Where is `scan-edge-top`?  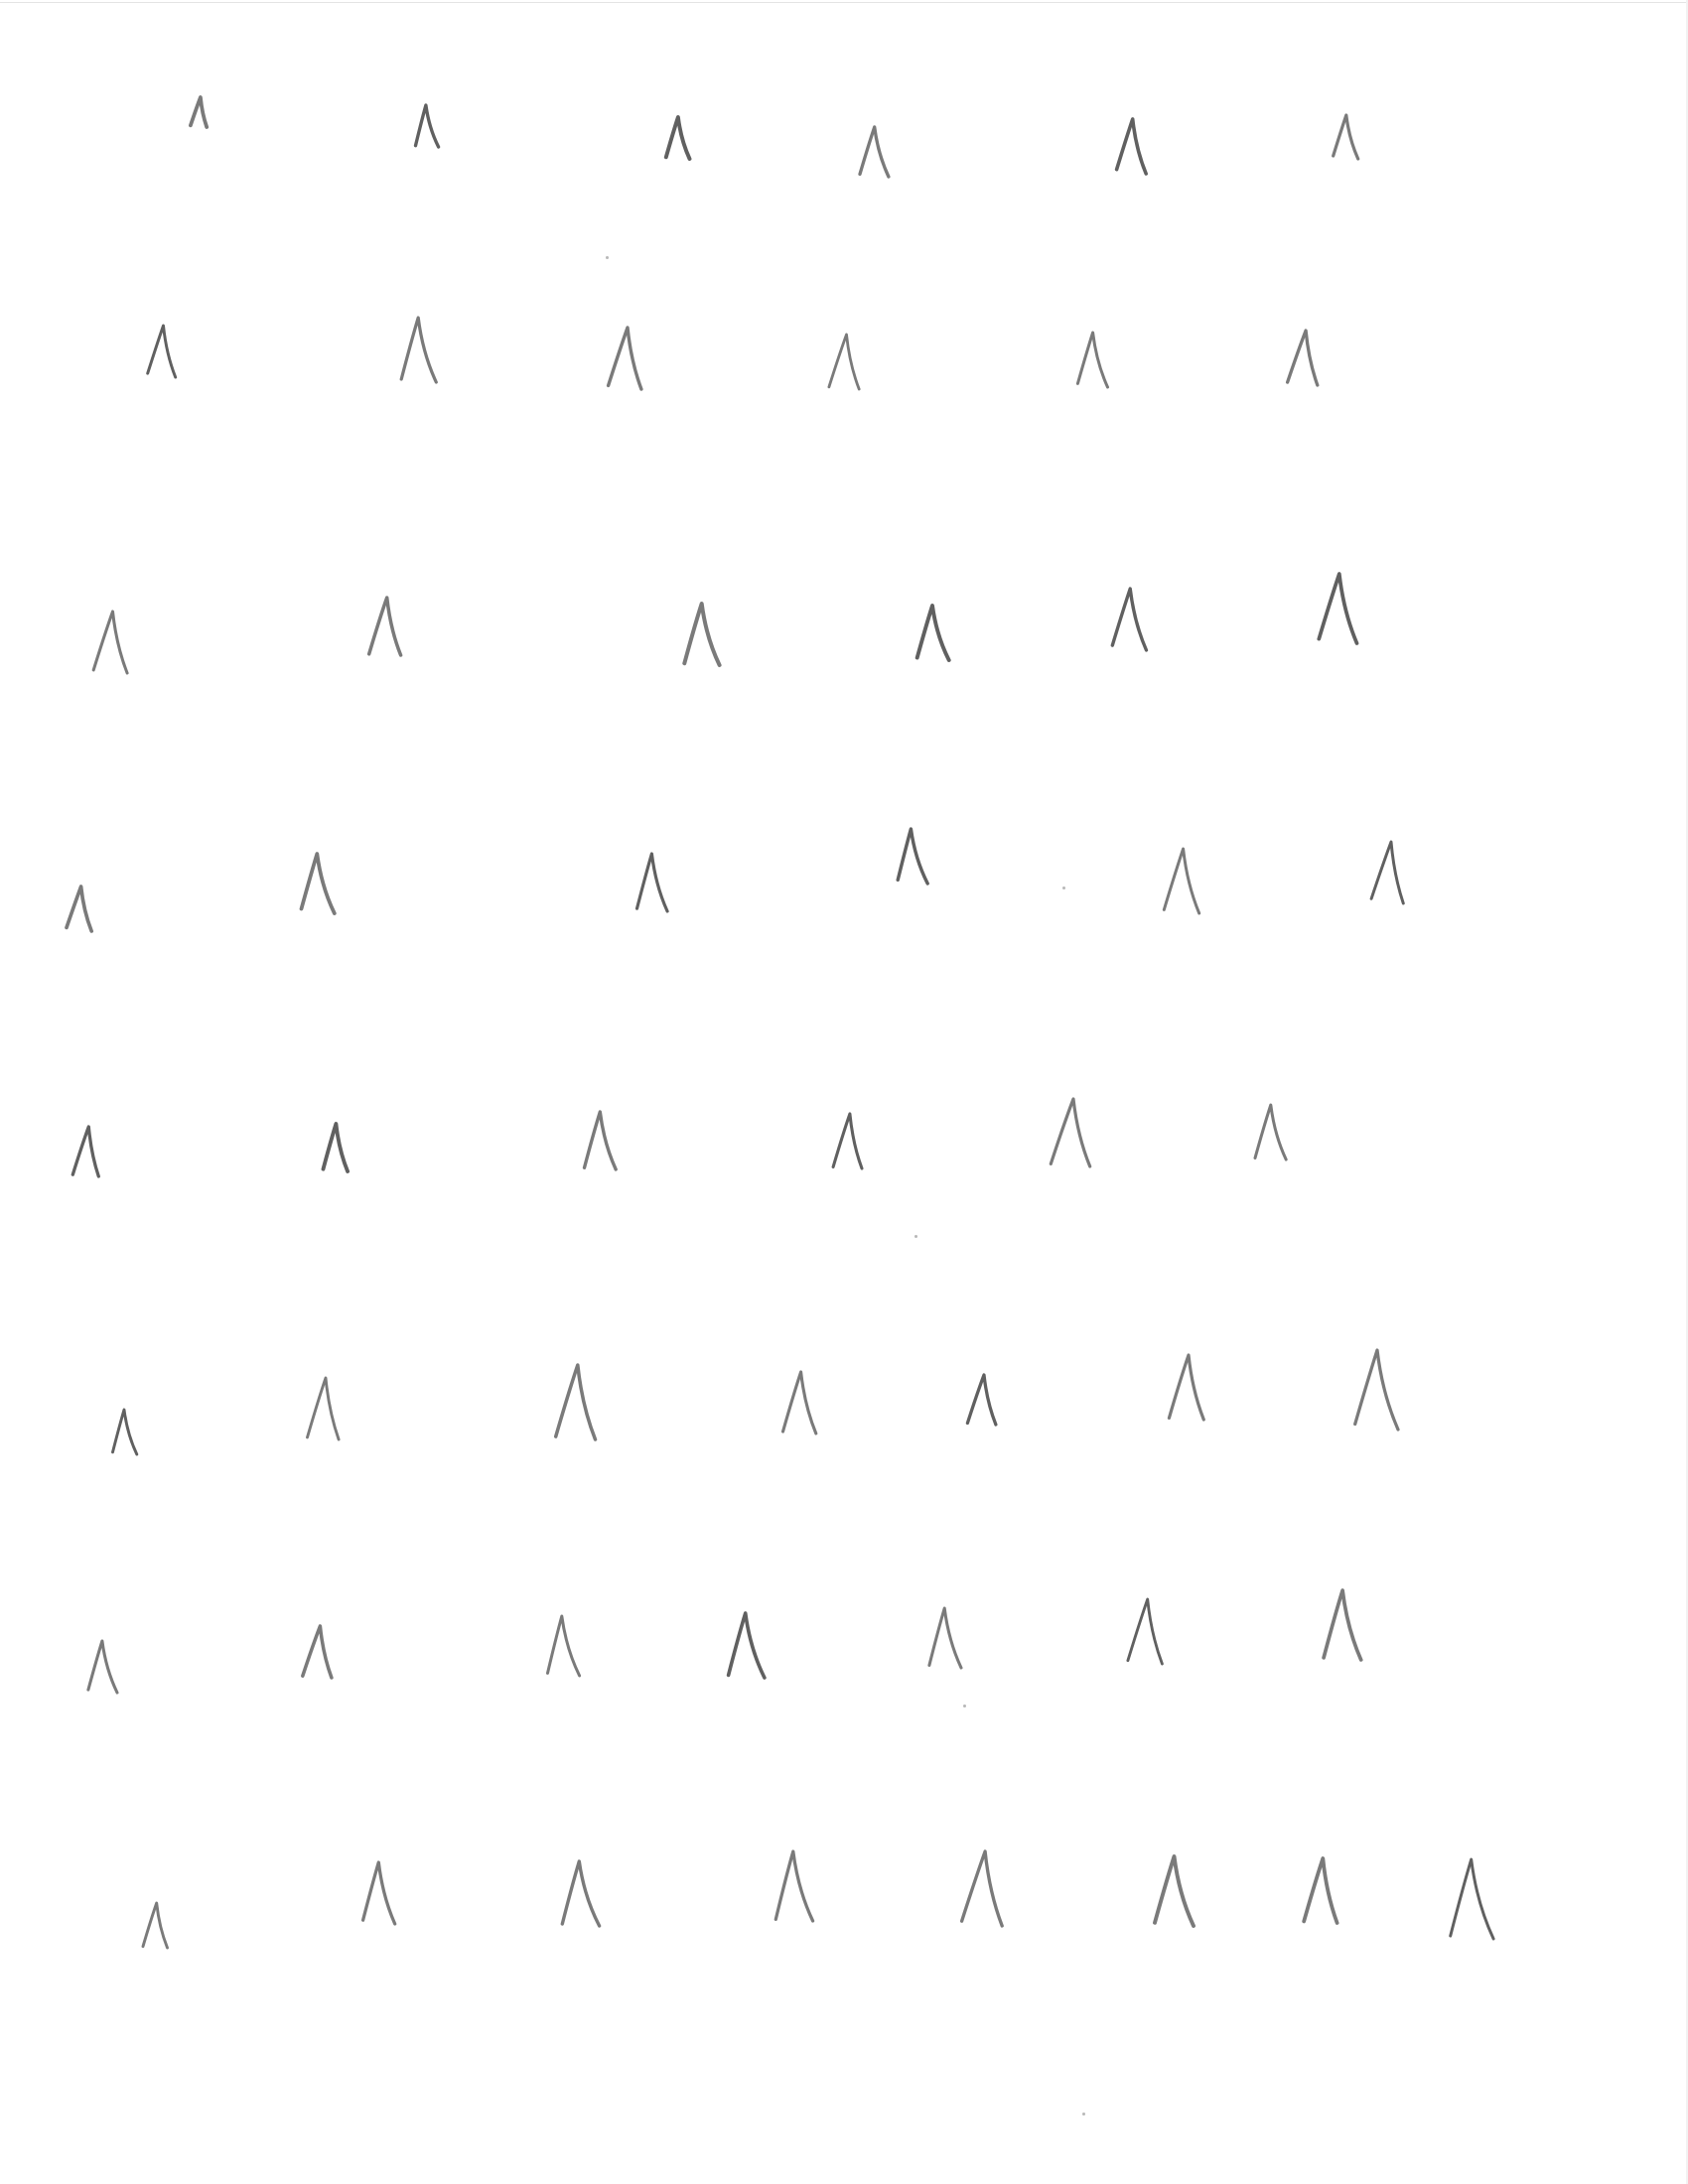
scan-edge-top is located at coordinates (844, 2).